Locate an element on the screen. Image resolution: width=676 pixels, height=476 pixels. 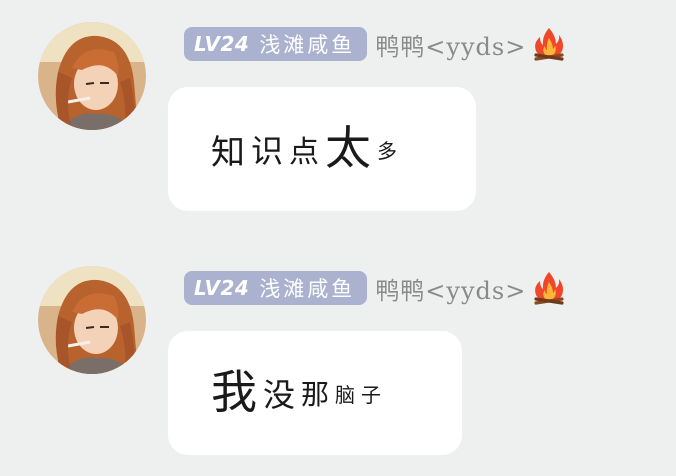
message-text-char: 脑 is located at coordinates (345, 394).